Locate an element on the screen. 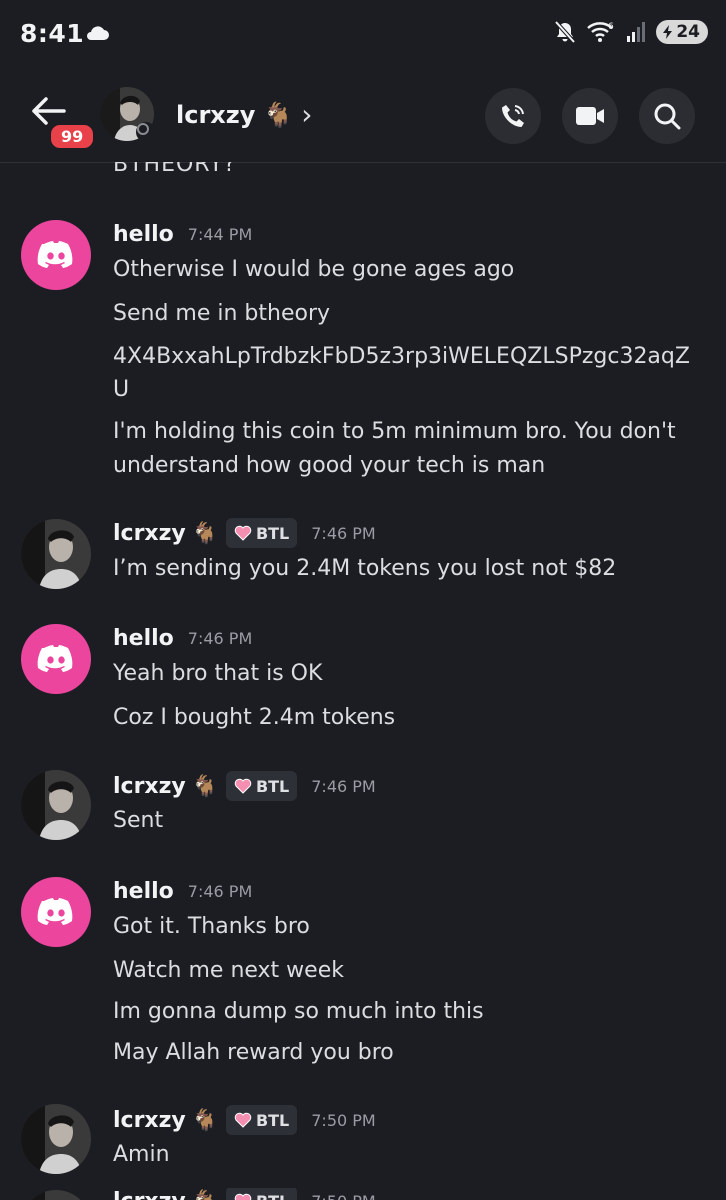 Image resolution: width=726 pixels, height=1200 pixels. video-icon is located at coordinates (590, 116).